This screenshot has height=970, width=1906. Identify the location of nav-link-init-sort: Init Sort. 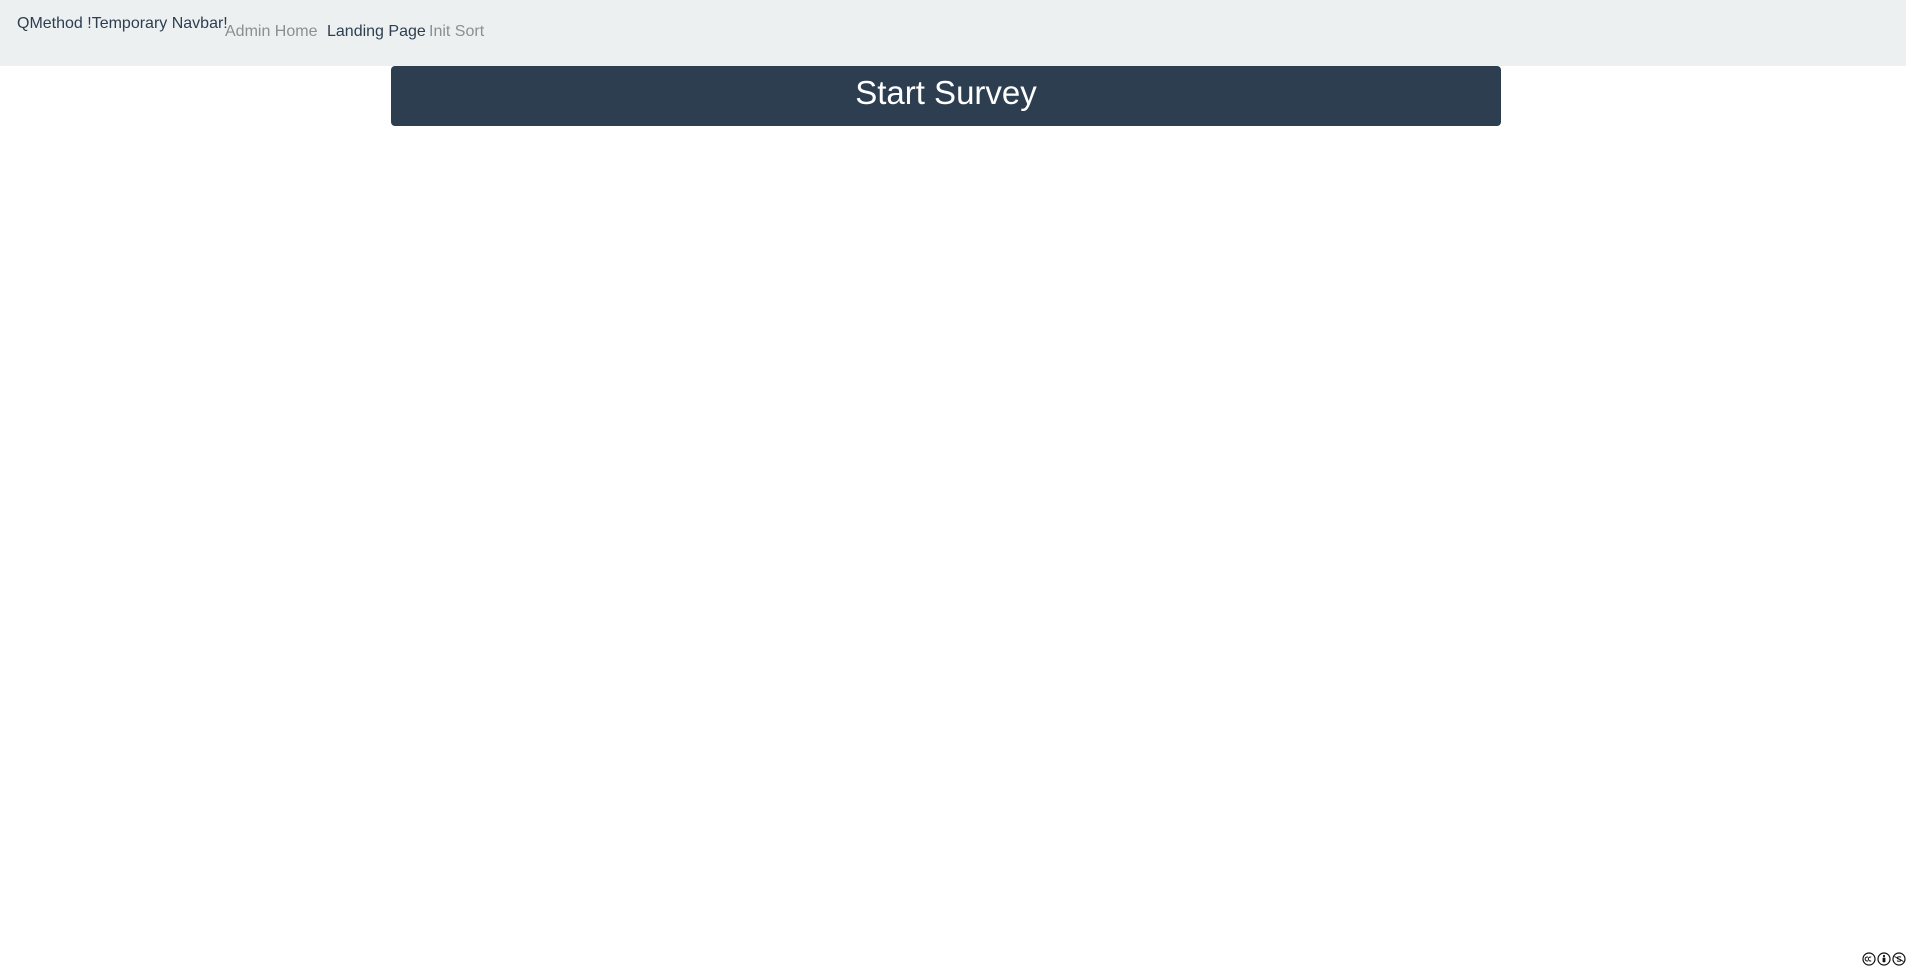
(456, 32).